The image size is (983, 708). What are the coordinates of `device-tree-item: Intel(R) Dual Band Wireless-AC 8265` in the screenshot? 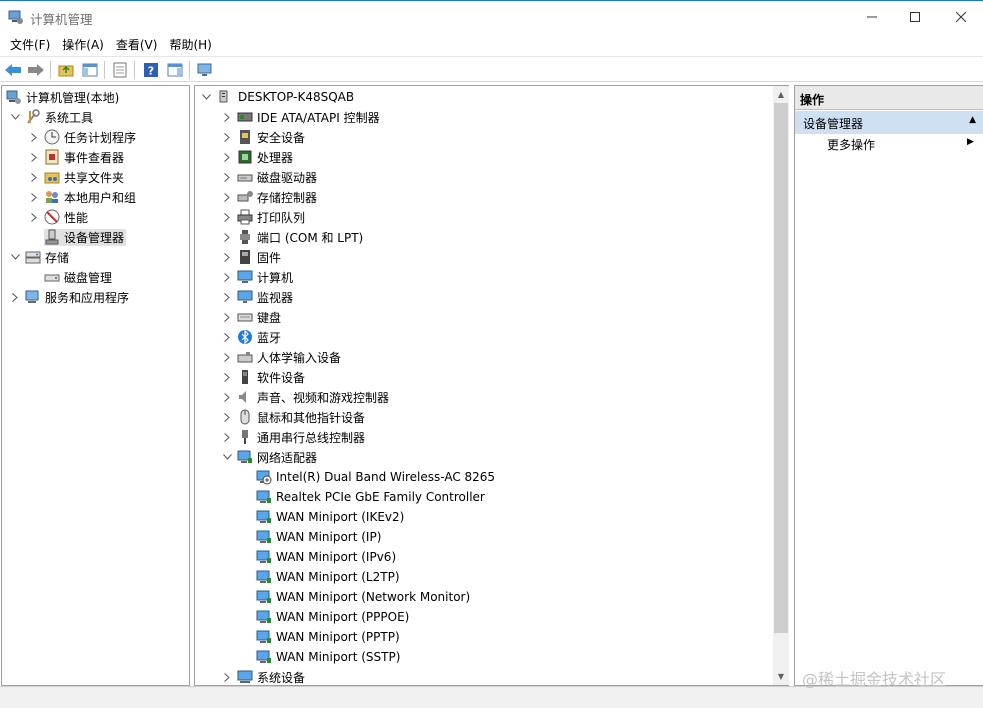 It's located at (345, 477).